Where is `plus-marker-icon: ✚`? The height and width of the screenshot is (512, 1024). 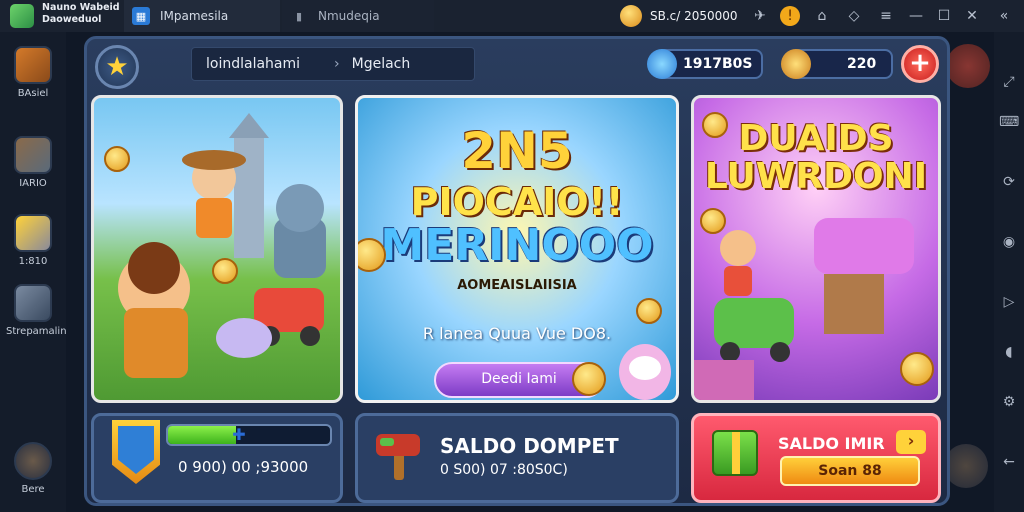 plus-marker-icon: ✚ is located at coordinates (239, 434).